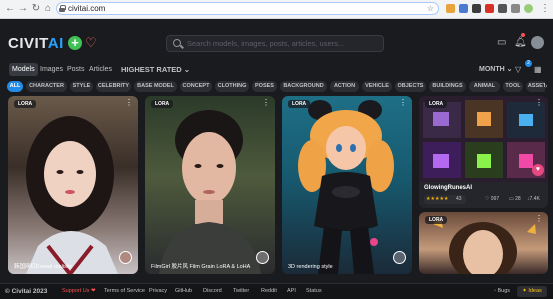  I want to click on tag-all: ALL, so click(15, 86).